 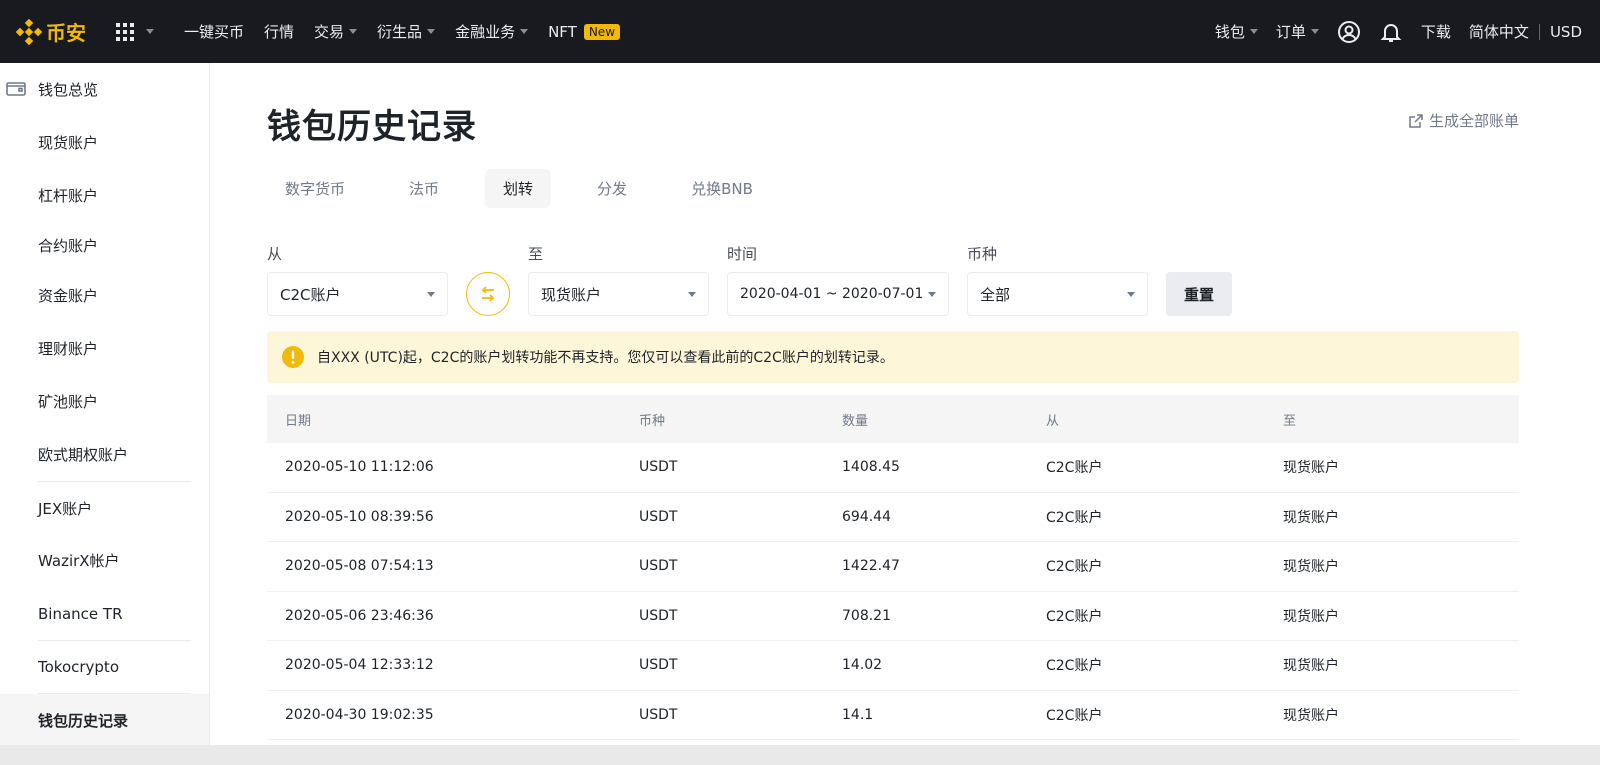 I want to click on reset-button: 重置, so click(x=1199, y=294).